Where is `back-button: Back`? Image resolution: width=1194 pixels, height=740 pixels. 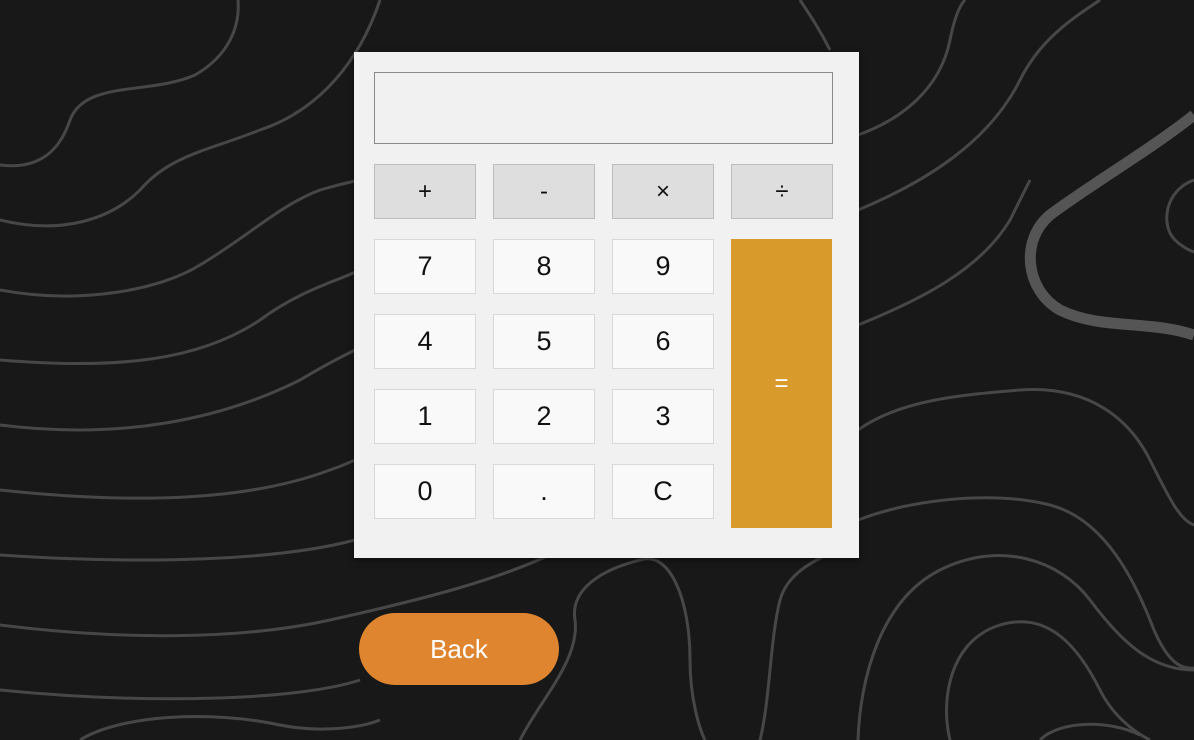 back-button: Back is located at coordinates (459, 649).